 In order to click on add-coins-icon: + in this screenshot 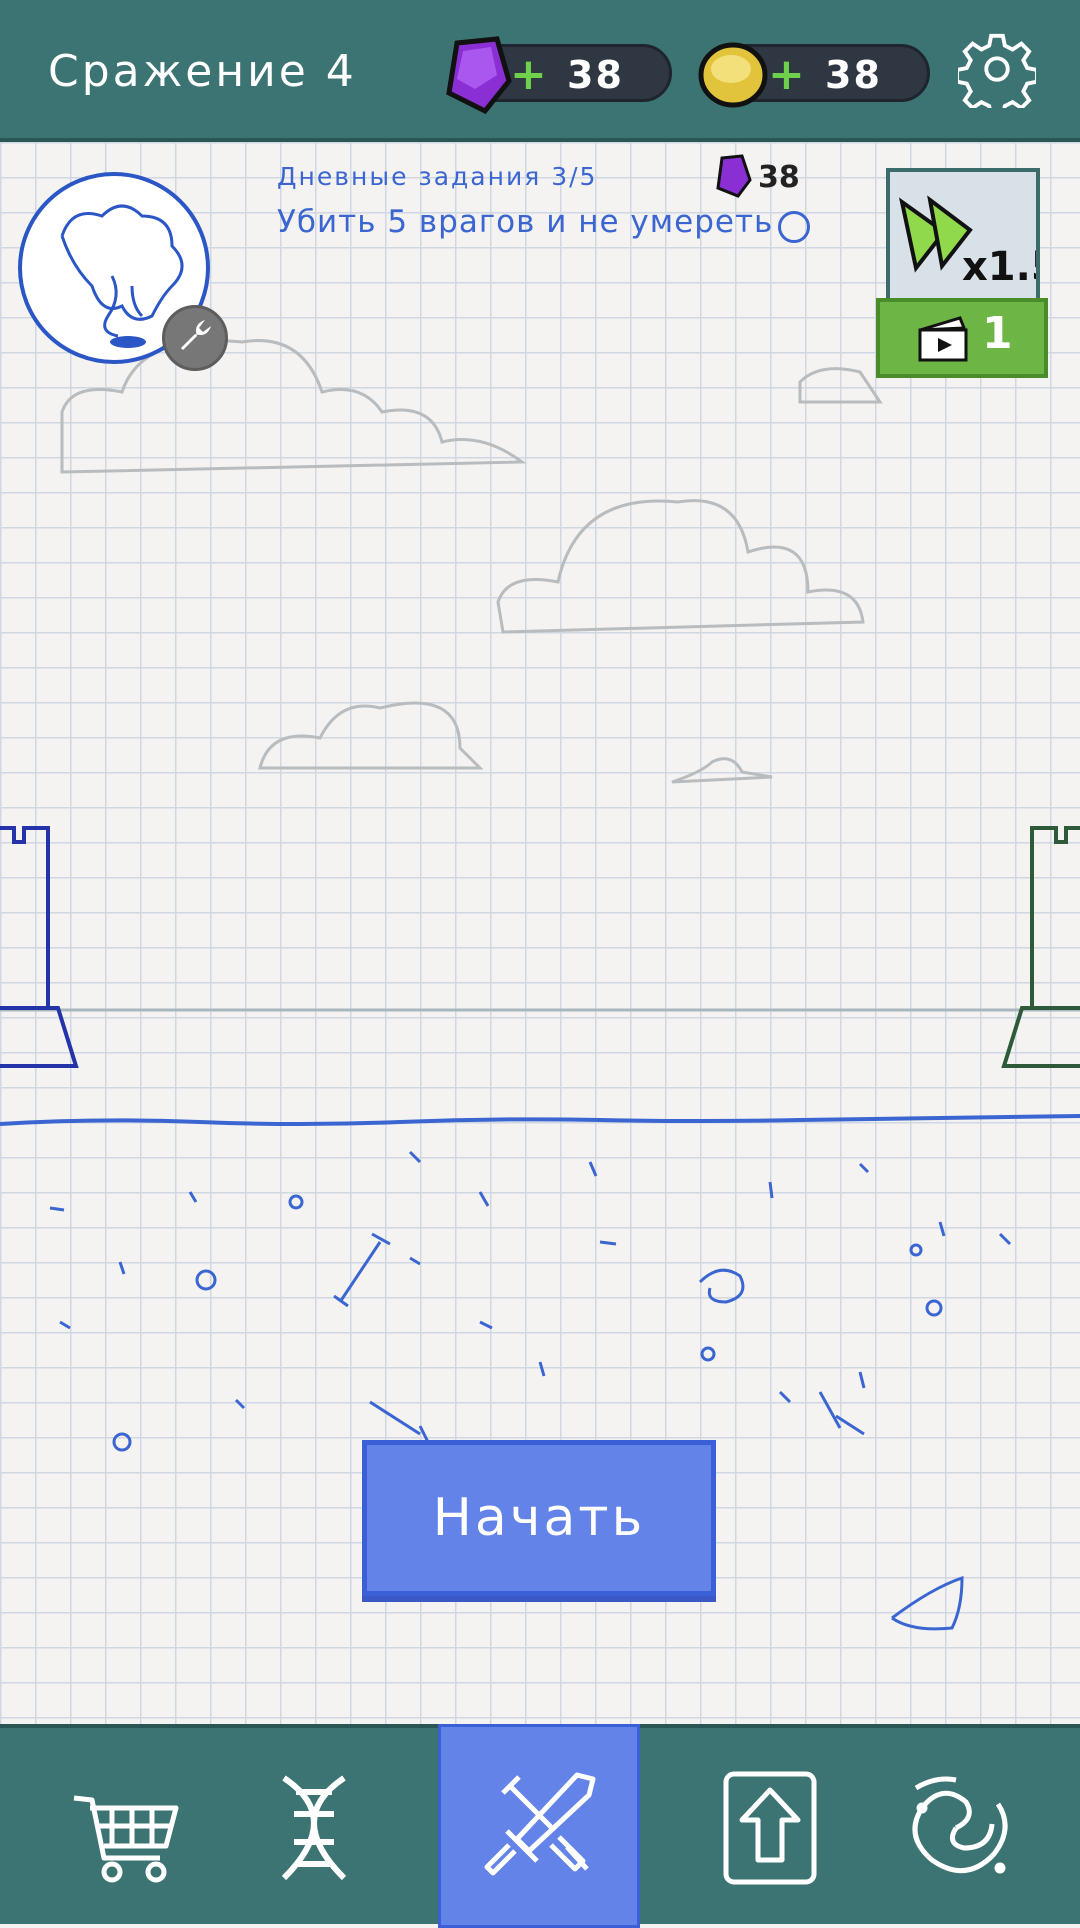, I will do `click(786, 75)`.